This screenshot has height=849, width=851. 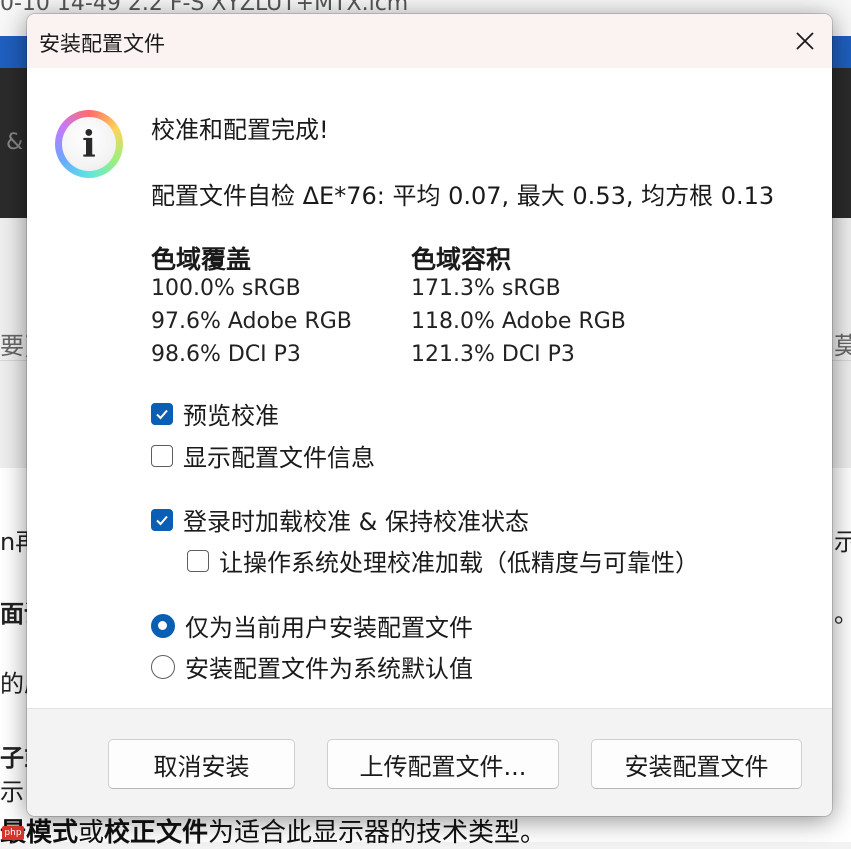 I want to click on cancel-install-button: 取消安装, so click(x=201, y=764).